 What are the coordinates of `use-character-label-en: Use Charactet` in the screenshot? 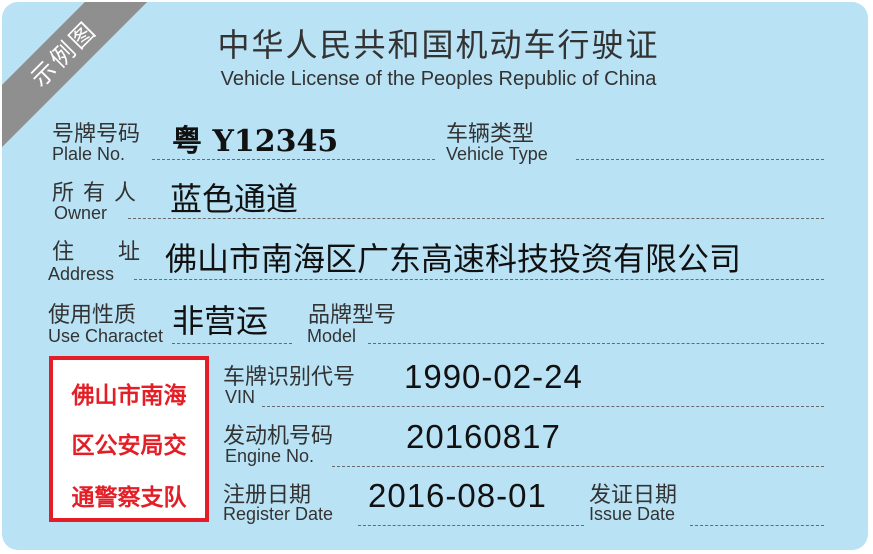 It's located at (106, 336).